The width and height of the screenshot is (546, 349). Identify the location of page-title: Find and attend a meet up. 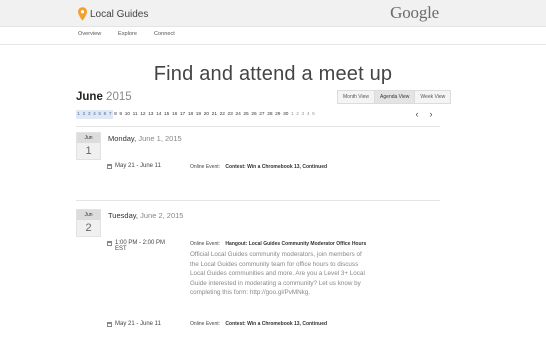
(273, 74).